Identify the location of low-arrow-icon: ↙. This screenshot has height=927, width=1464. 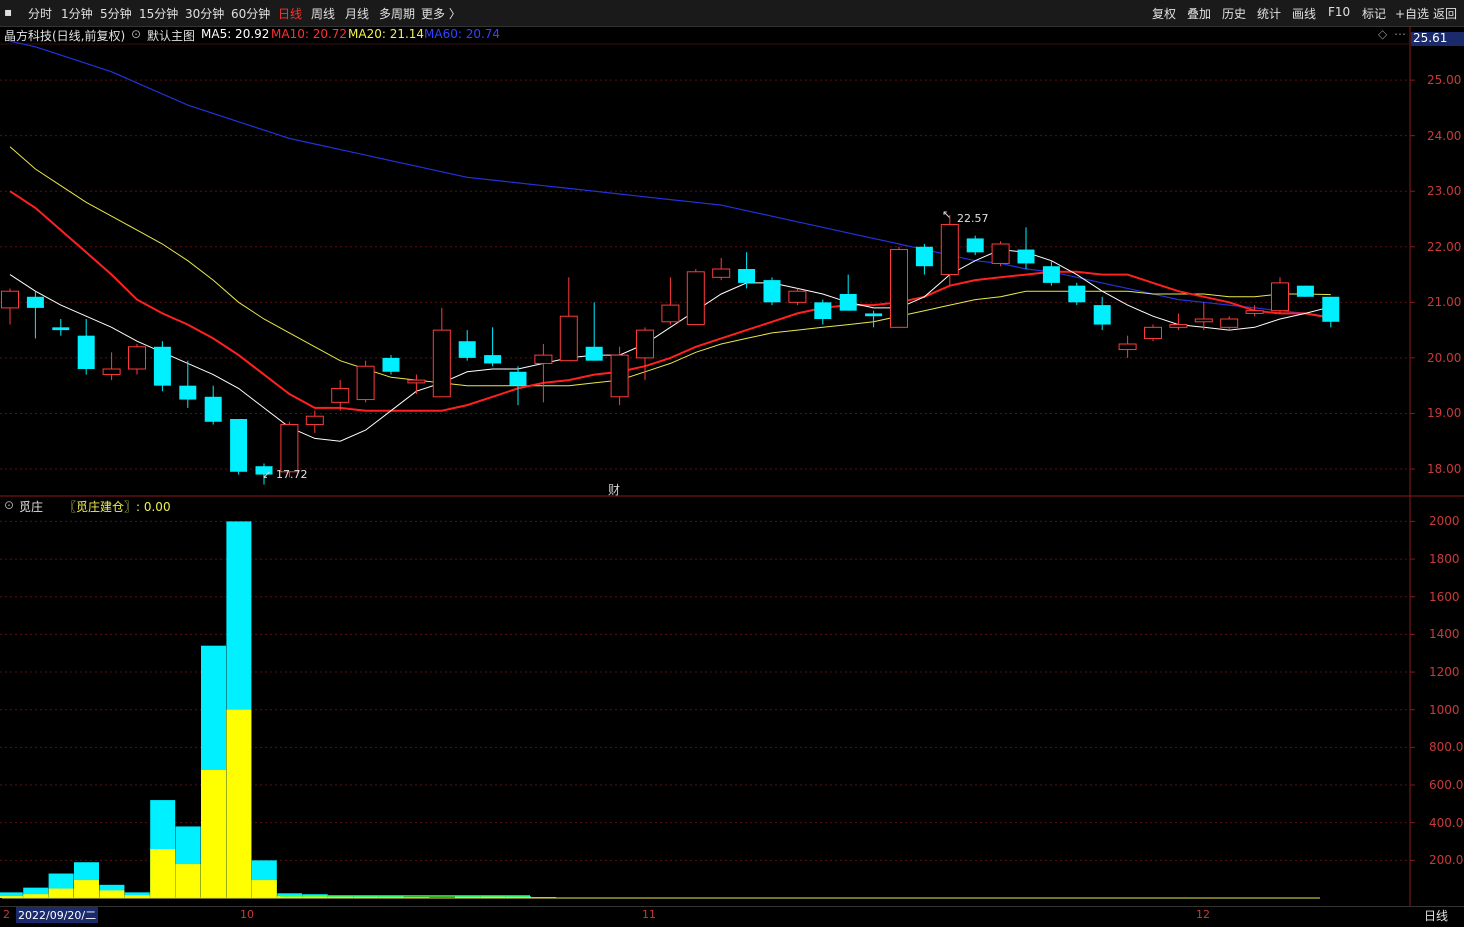
(266, 474).